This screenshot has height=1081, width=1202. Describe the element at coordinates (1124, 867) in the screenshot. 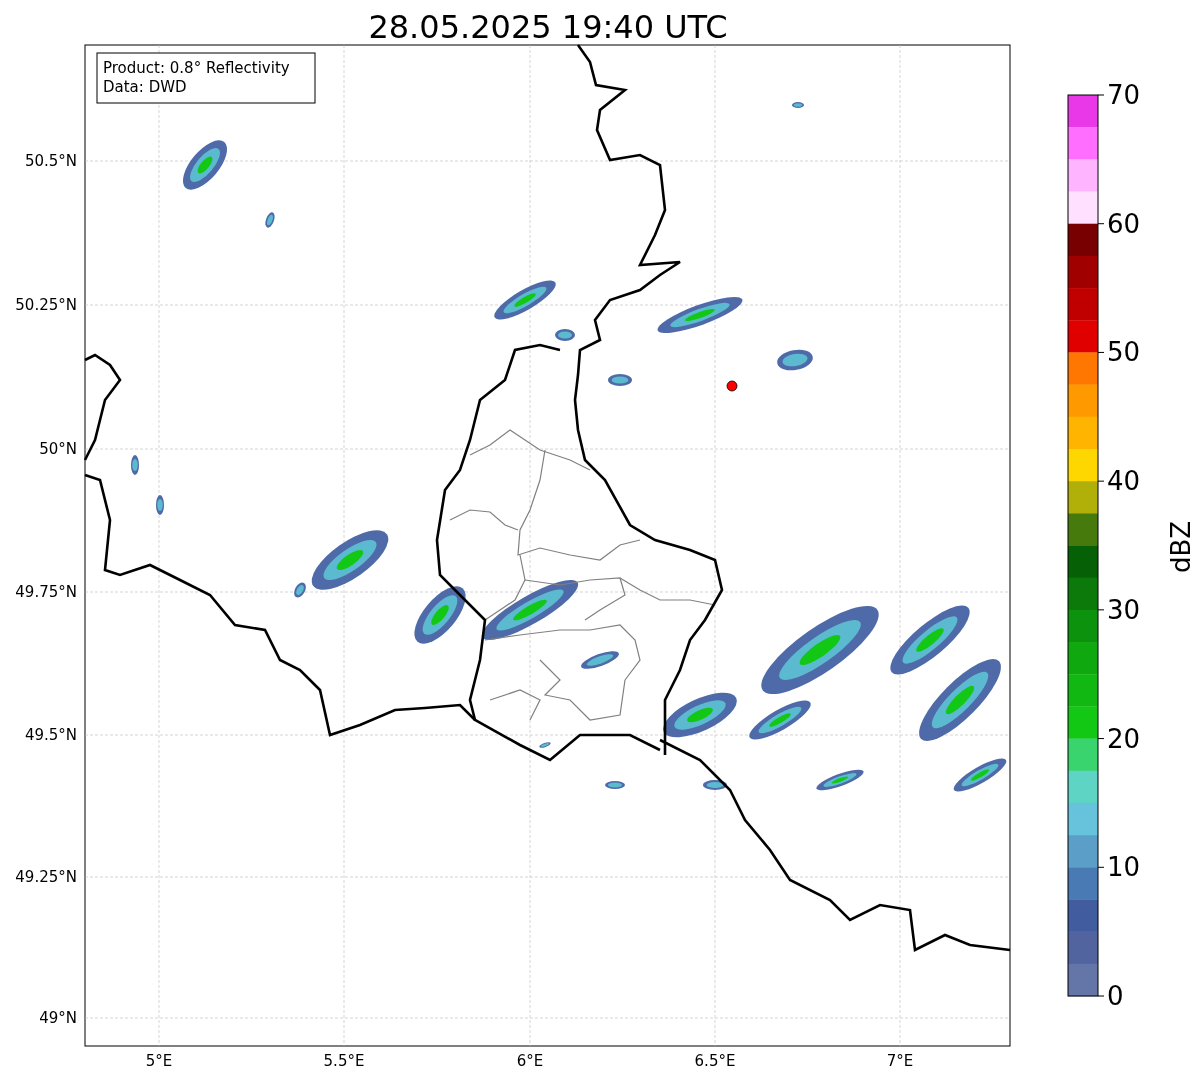

I see `colorbar-tick-label: 10` at that location.